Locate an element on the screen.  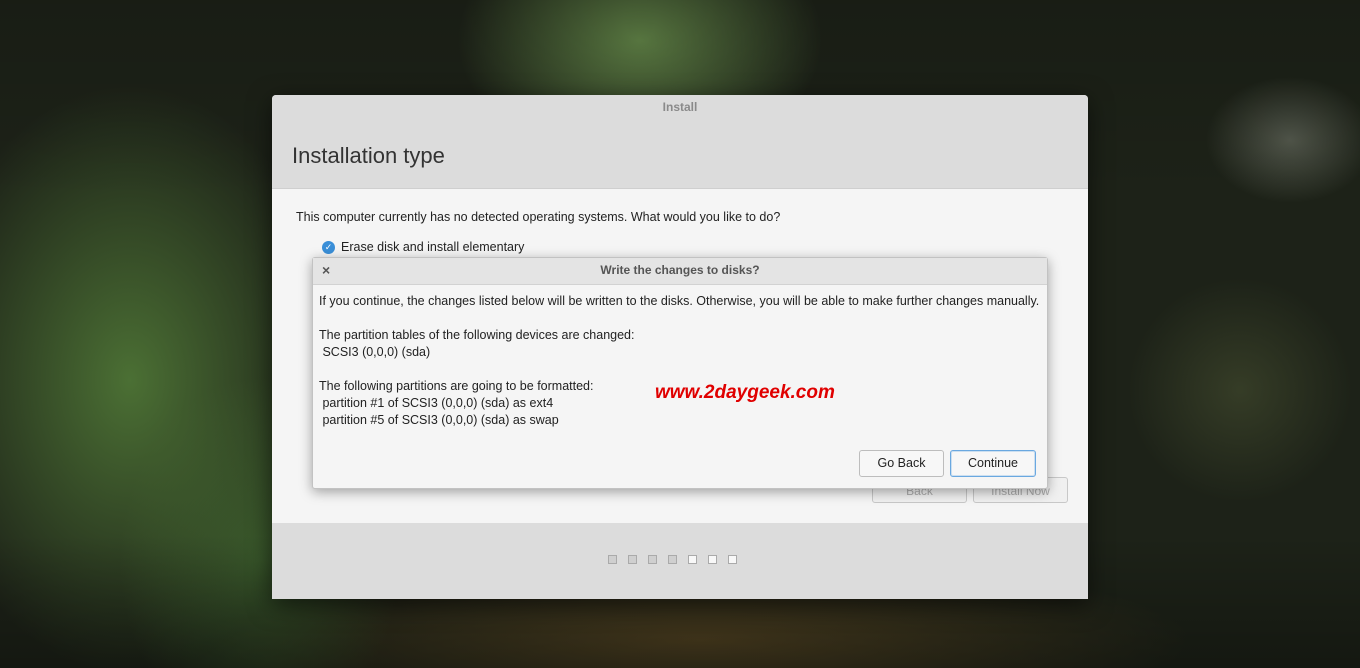
erase-disk-label: Erase disk and install elementary is located at coordinates (433, 247).